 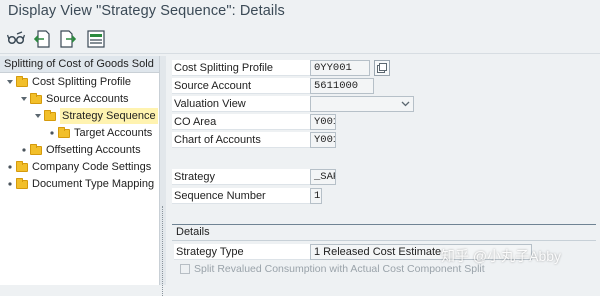 What do you see at coordinates (241, 122) in the screenshot?
I see `co-area-label: CO Area` at bounding box center [241, 122].